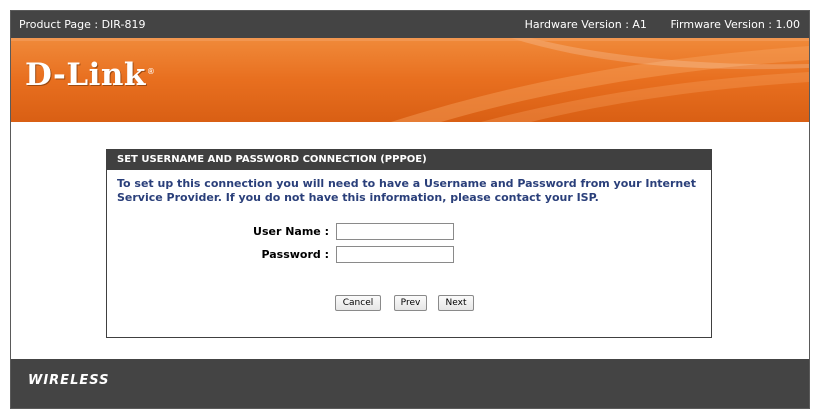  I want to click on prev-button: Prev, so click(410, 303).